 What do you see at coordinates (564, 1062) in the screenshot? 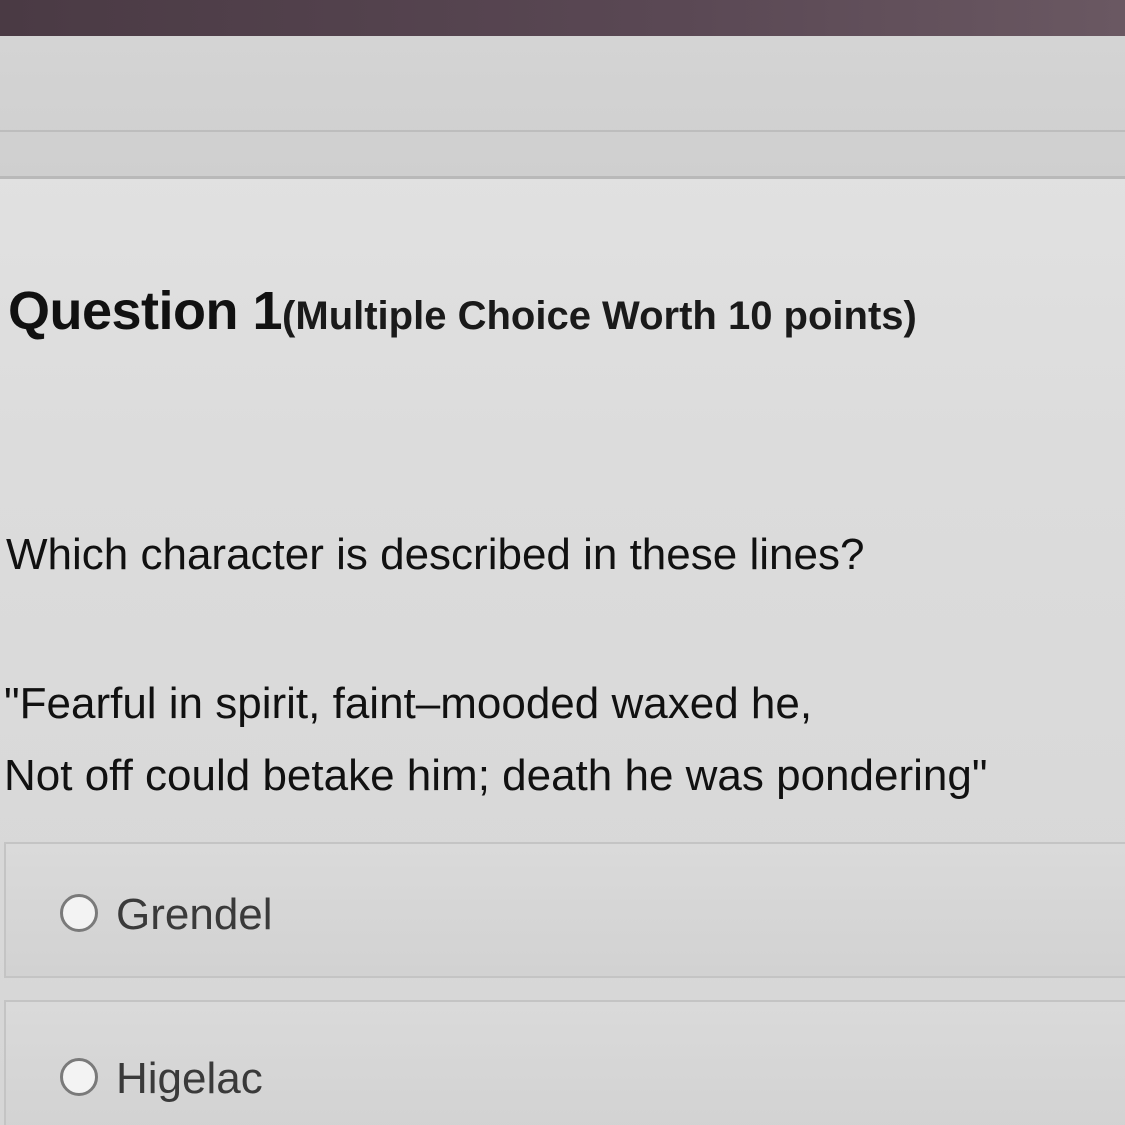
I see `answer-option-higelac: Higelac` at bounding box center [564, 1062].